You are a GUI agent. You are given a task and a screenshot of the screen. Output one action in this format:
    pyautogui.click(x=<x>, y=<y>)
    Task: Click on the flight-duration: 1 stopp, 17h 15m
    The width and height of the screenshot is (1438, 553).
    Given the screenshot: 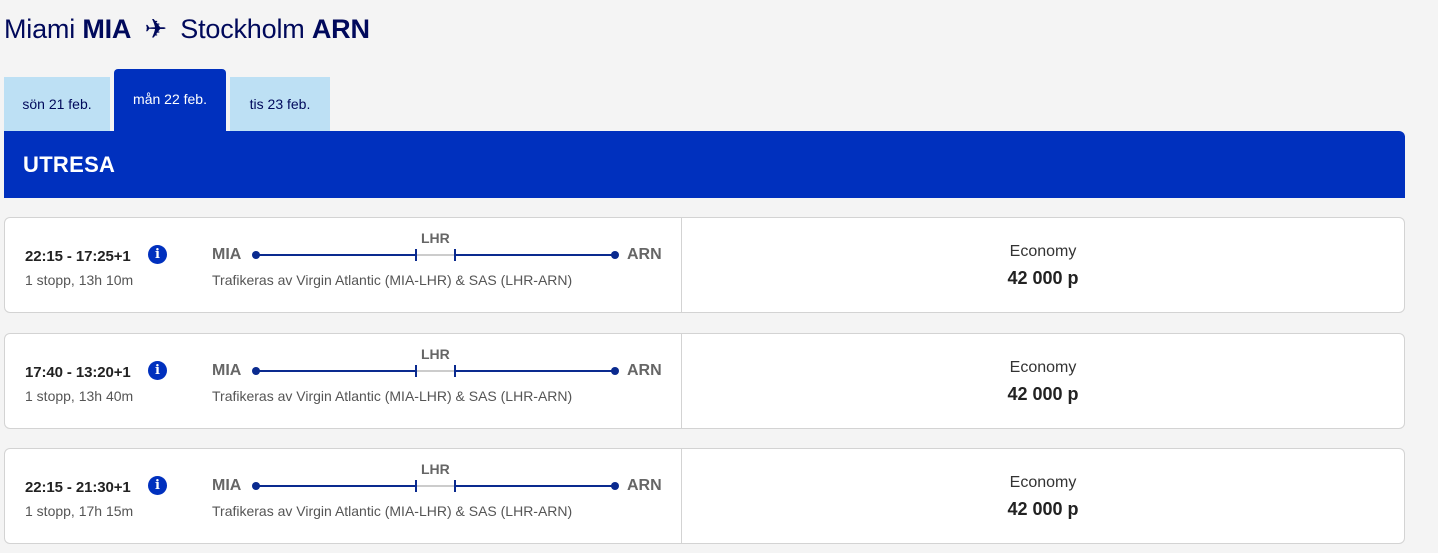 What is the action you would take?
    pyautogui.click(x=79, y=511)
    